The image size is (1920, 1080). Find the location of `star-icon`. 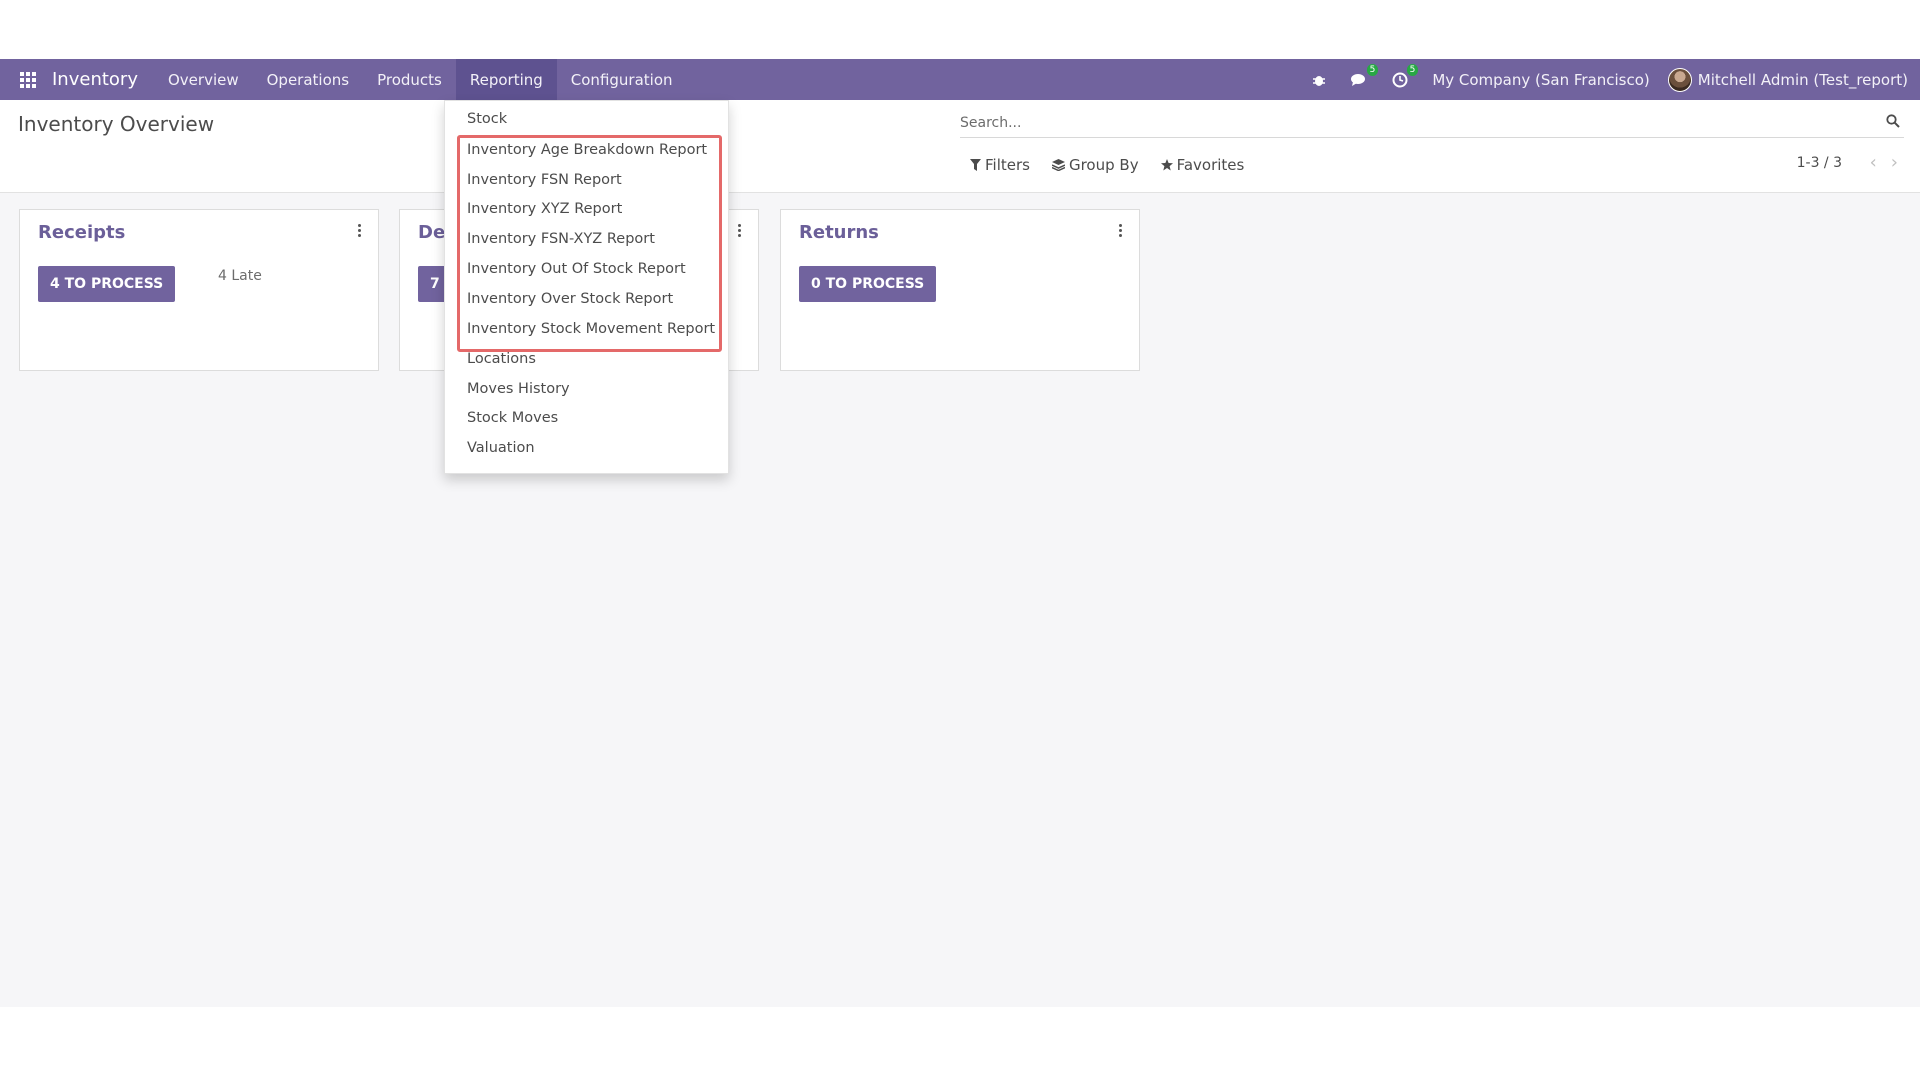

star-icon is located at coordinates (1166, 165).